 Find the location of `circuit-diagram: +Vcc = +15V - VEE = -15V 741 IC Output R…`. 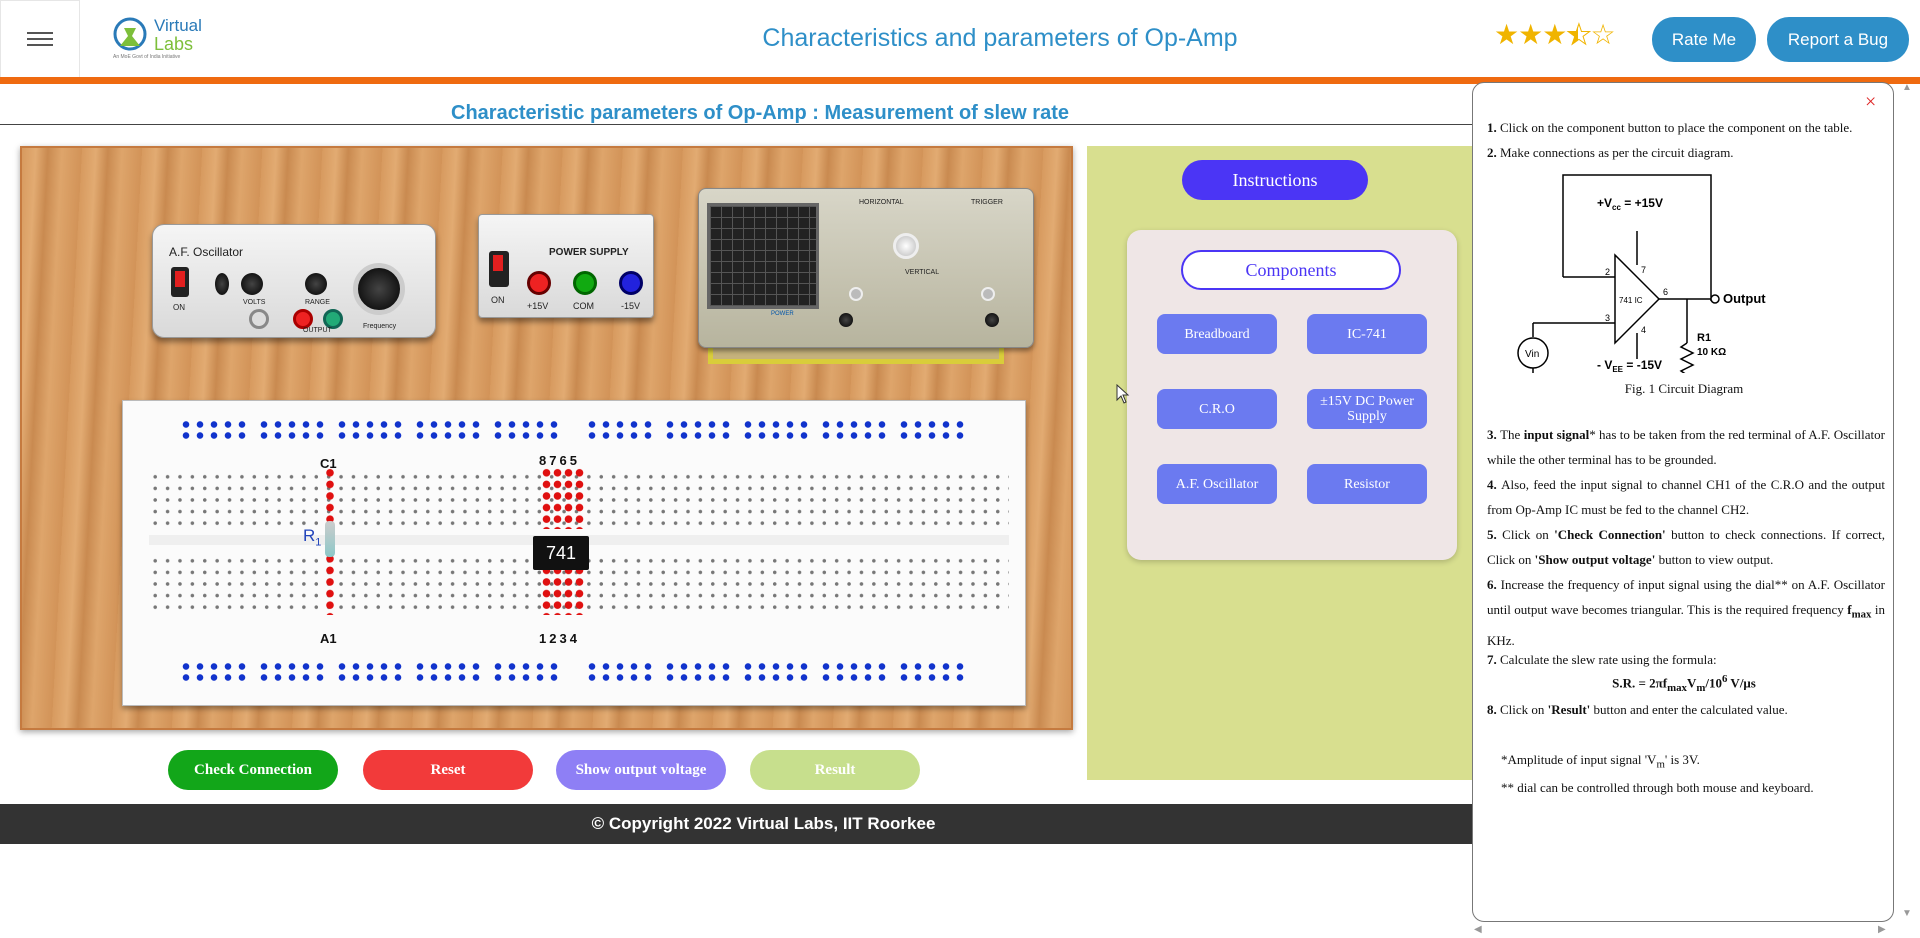

circuit-diagram: +Vcc = +15V - VEE = -15V 741 IC Output R… is located at coordinates (1641, 273).